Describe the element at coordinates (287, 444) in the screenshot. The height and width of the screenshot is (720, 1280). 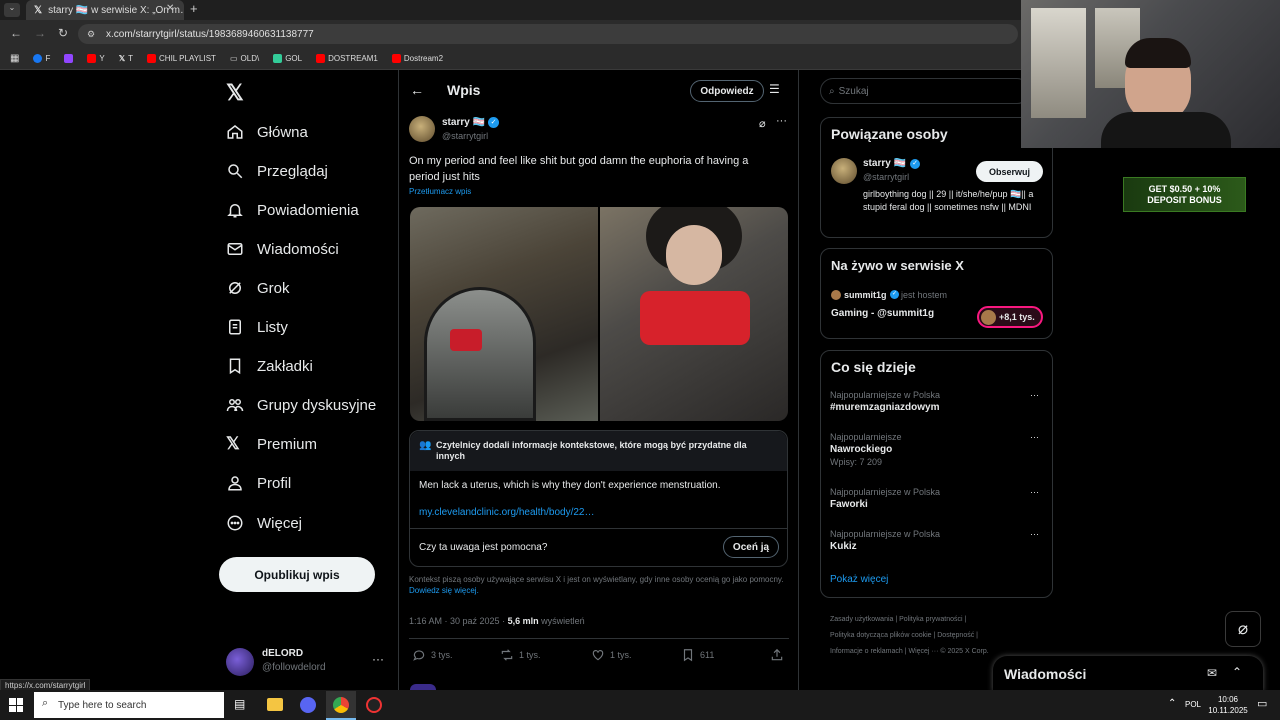
I see `sidebar-item-label: Premium` at that location.